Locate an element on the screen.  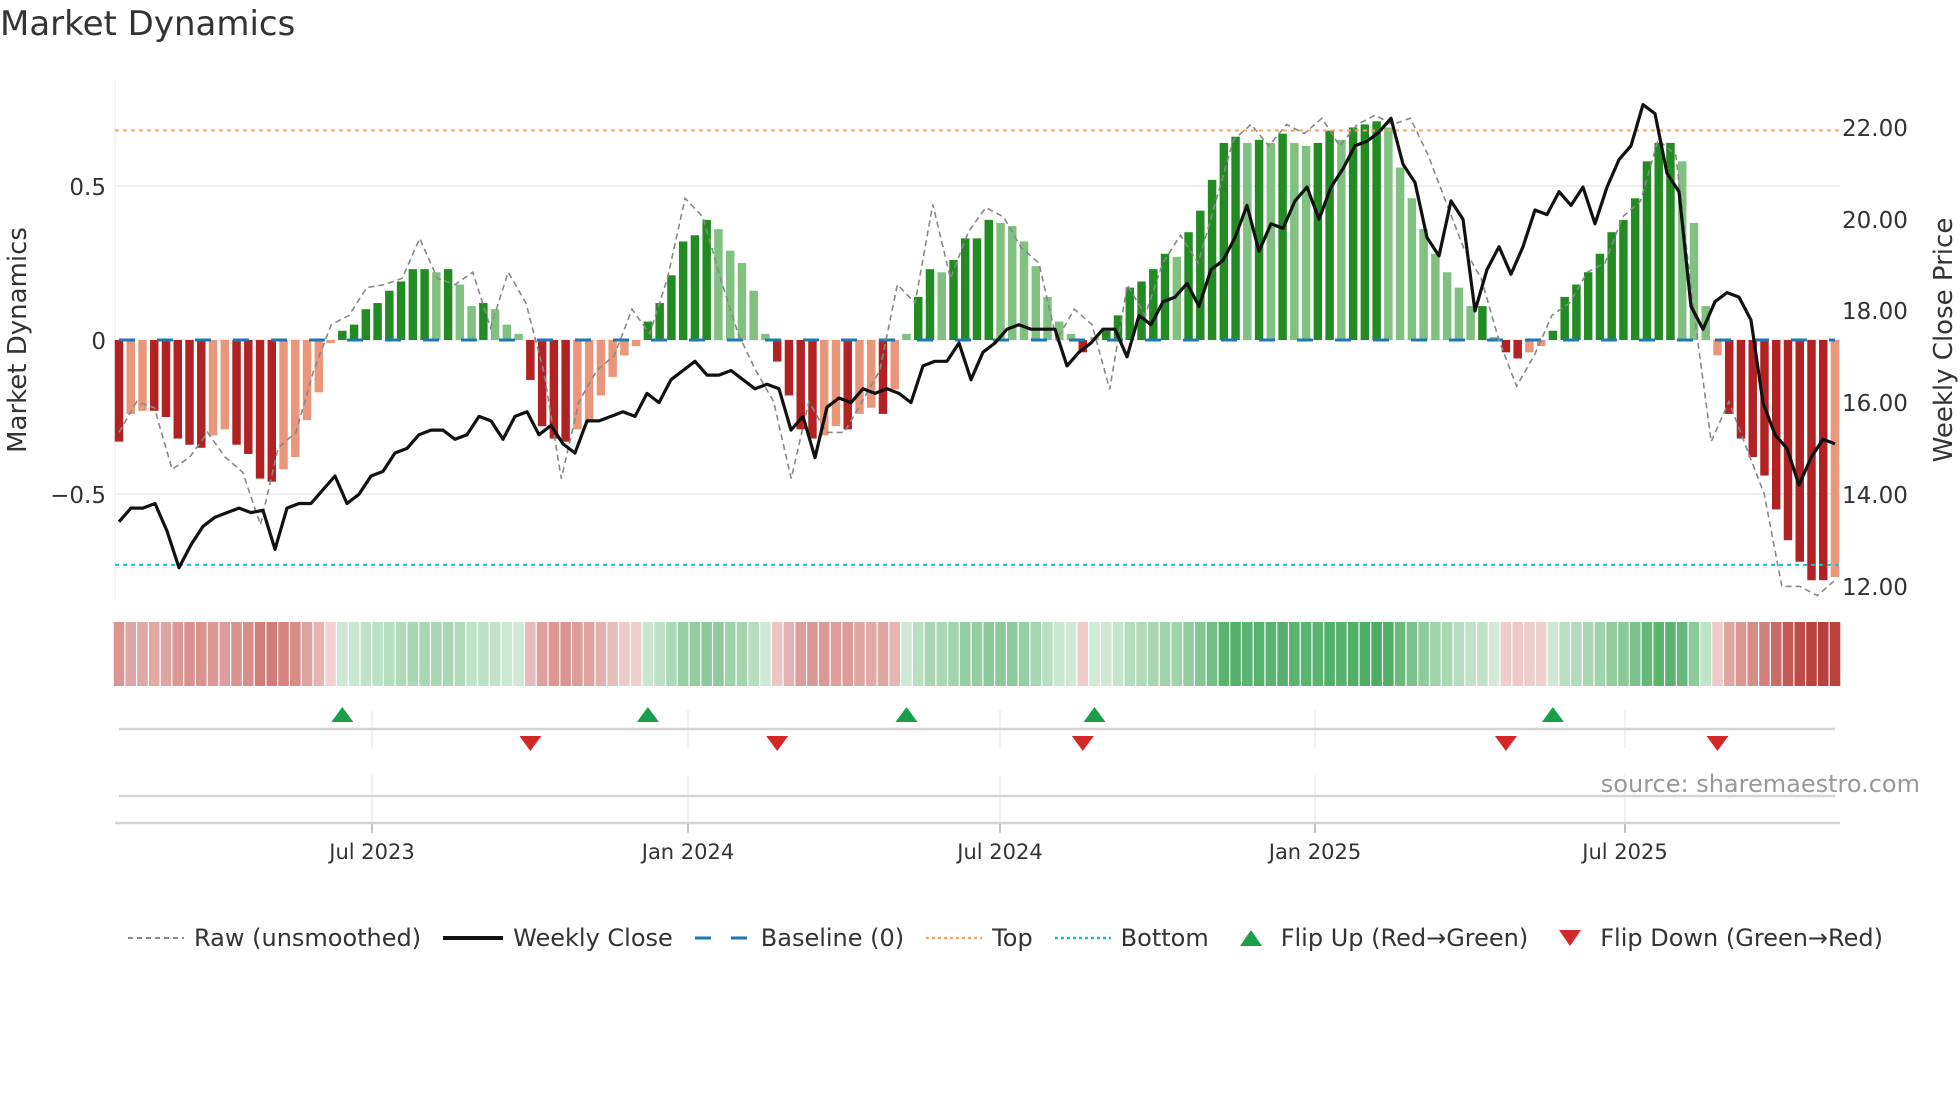
x-tick-label: Jan 2024 is located at coordinates (687, 852).